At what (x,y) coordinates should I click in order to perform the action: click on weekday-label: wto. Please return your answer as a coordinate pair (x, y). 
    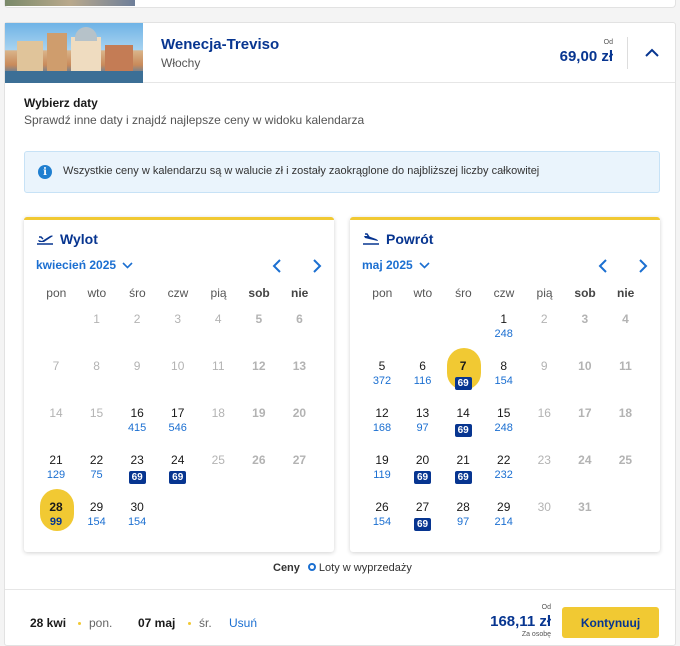
    Looking at the image, I should click on (97, 293).